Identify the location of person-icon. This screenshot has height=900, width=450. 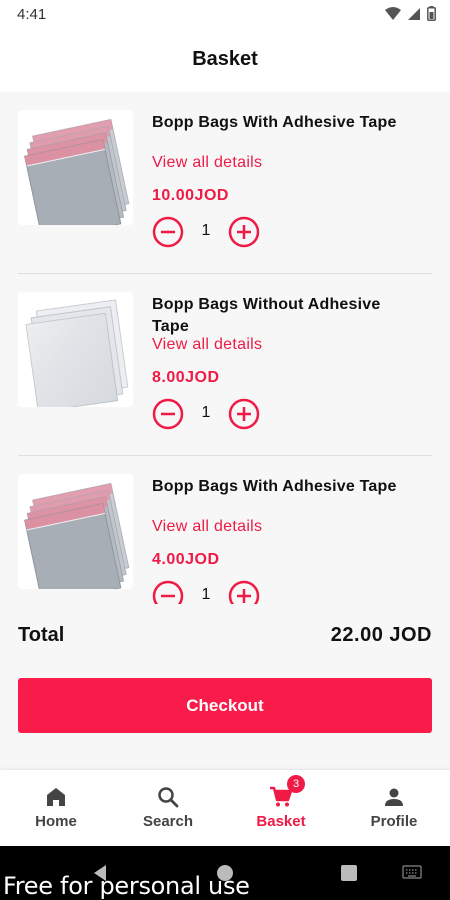
(394, 797).